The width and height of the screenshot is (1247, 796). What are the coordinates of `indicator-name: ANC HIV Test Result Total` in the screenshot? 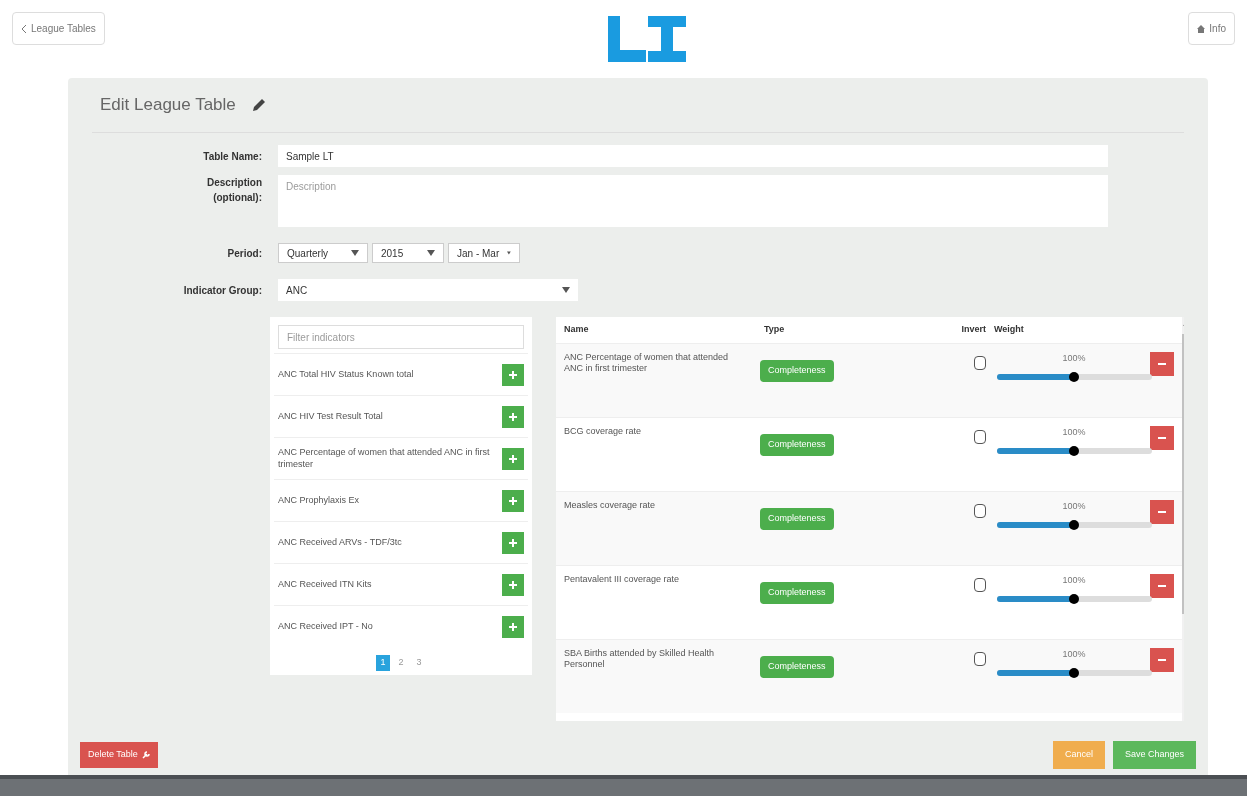 It's located at (331, 416).